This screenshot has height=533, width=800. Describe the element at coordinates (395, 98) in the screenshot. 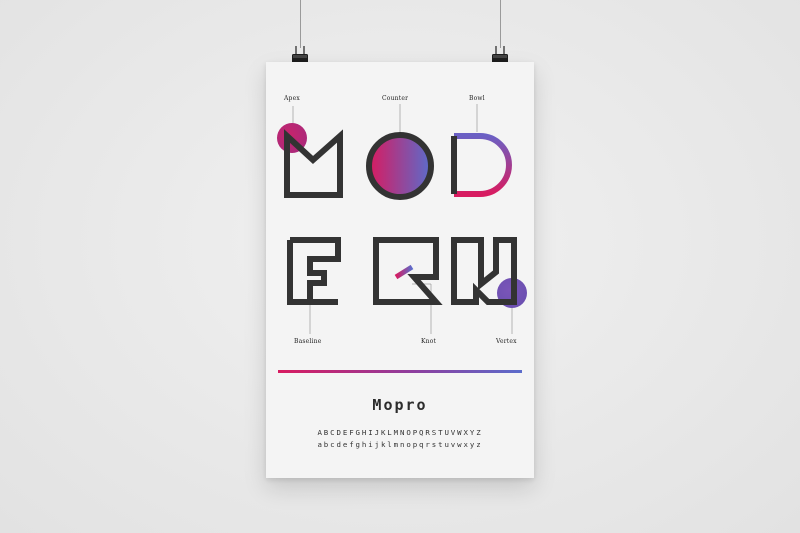

I see `label-counter: Counter` at that location.